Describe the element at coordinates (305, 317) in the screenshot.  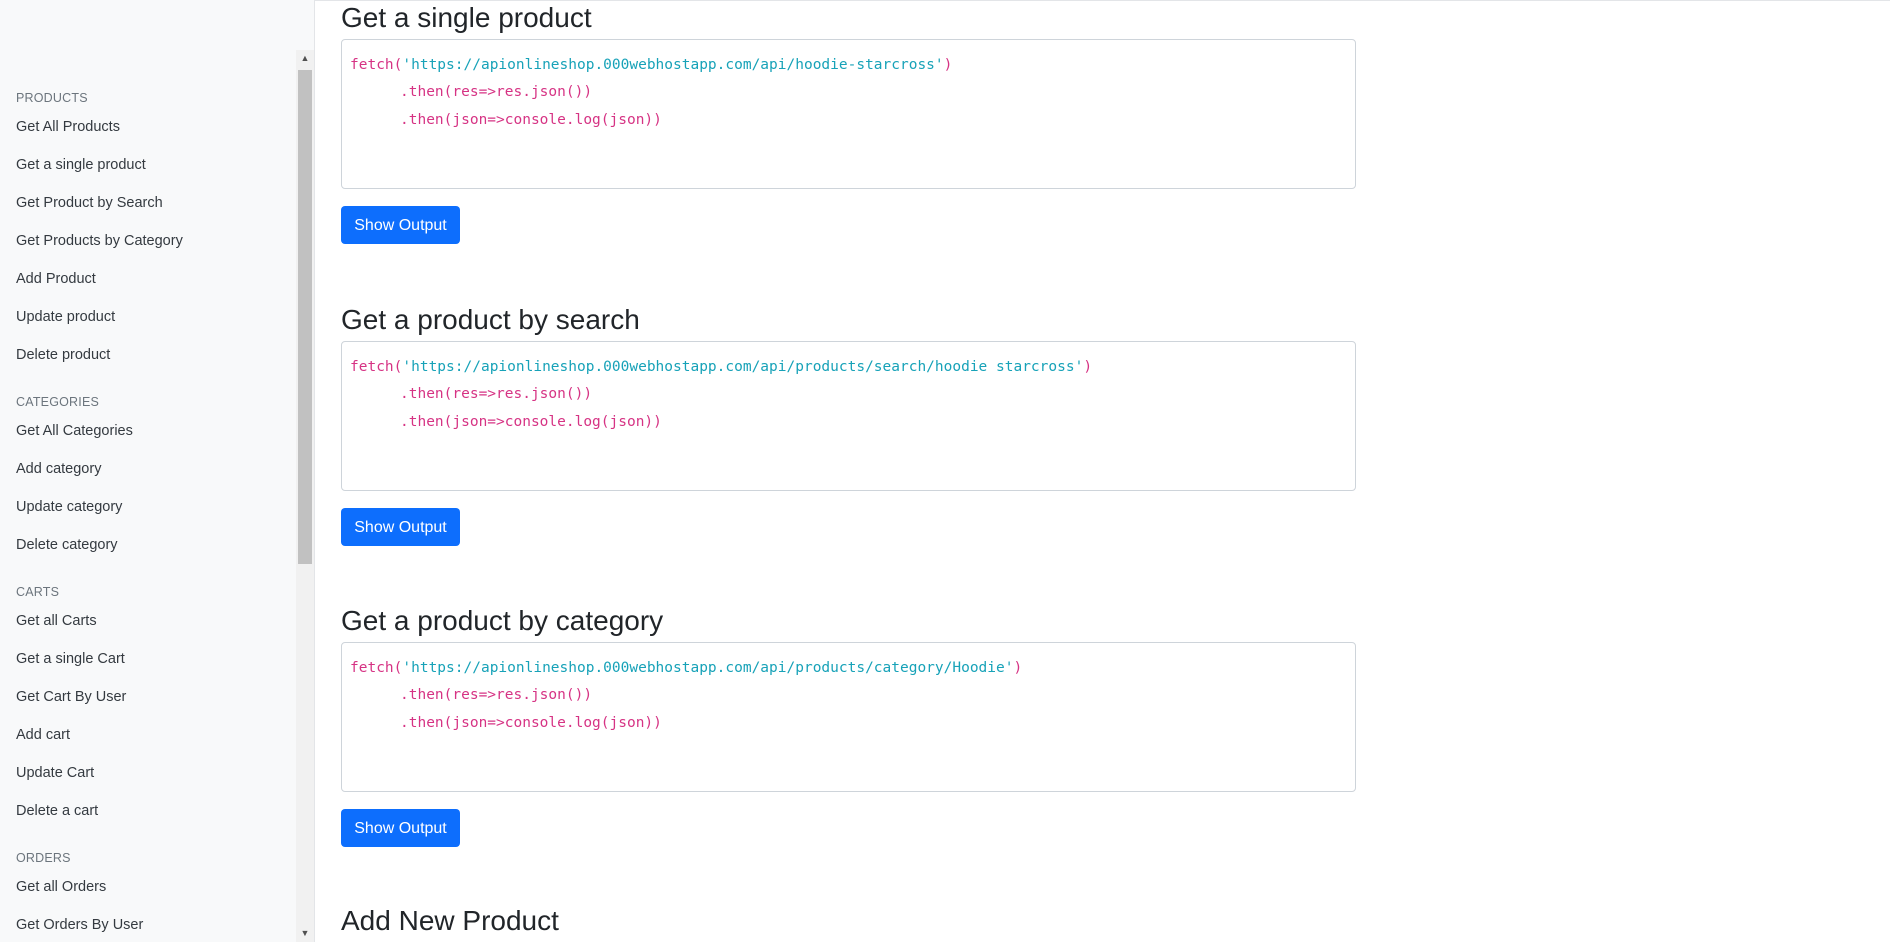
I see `scrollbar-thumb` at that location.